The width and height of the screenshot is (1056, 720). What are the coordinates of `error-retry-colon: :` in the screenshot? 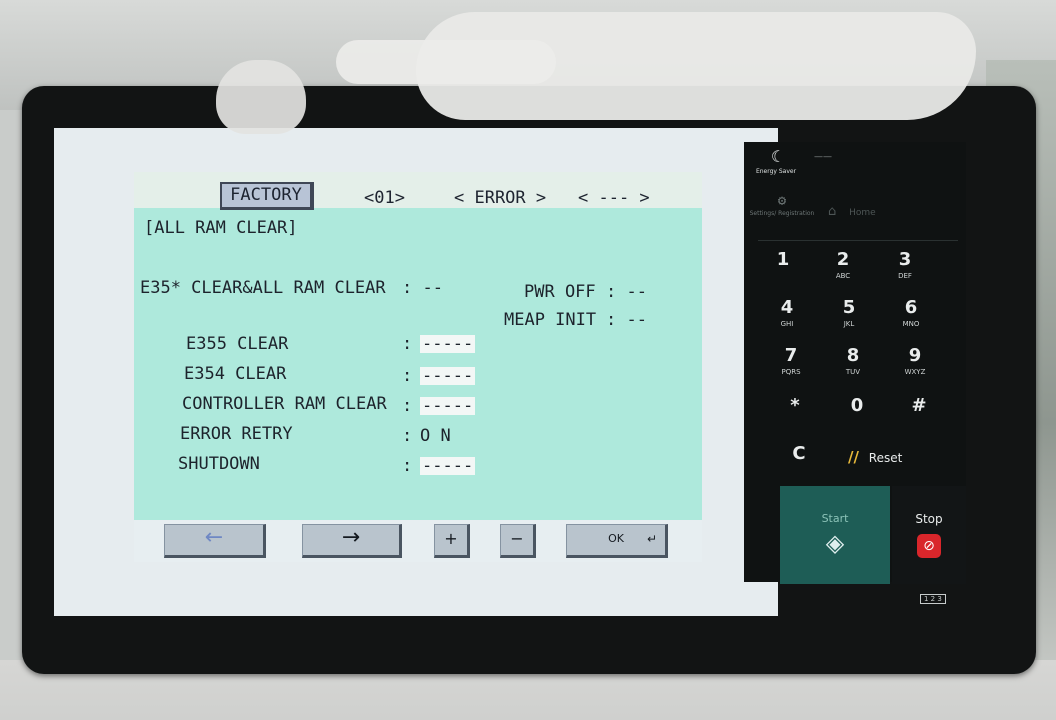 It's located at (407, 436).